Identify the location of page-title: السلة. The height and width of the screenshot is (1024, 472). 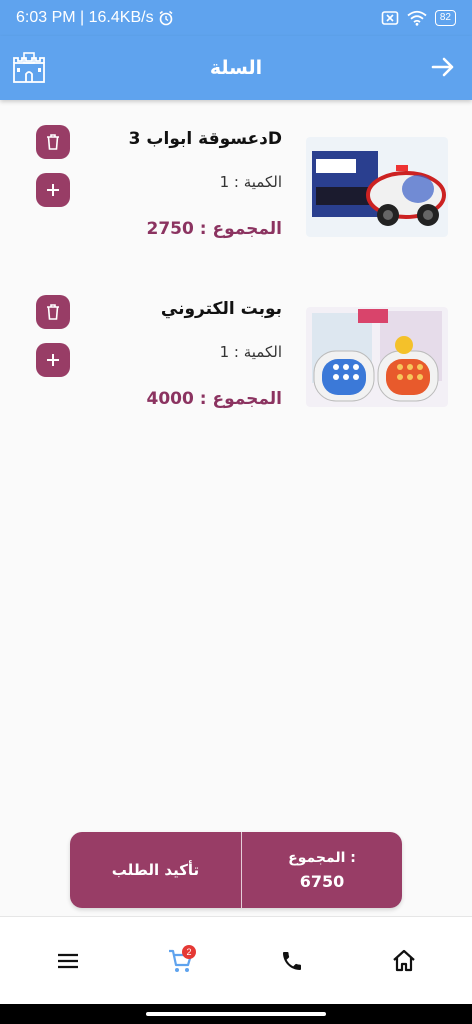
(236, 68).